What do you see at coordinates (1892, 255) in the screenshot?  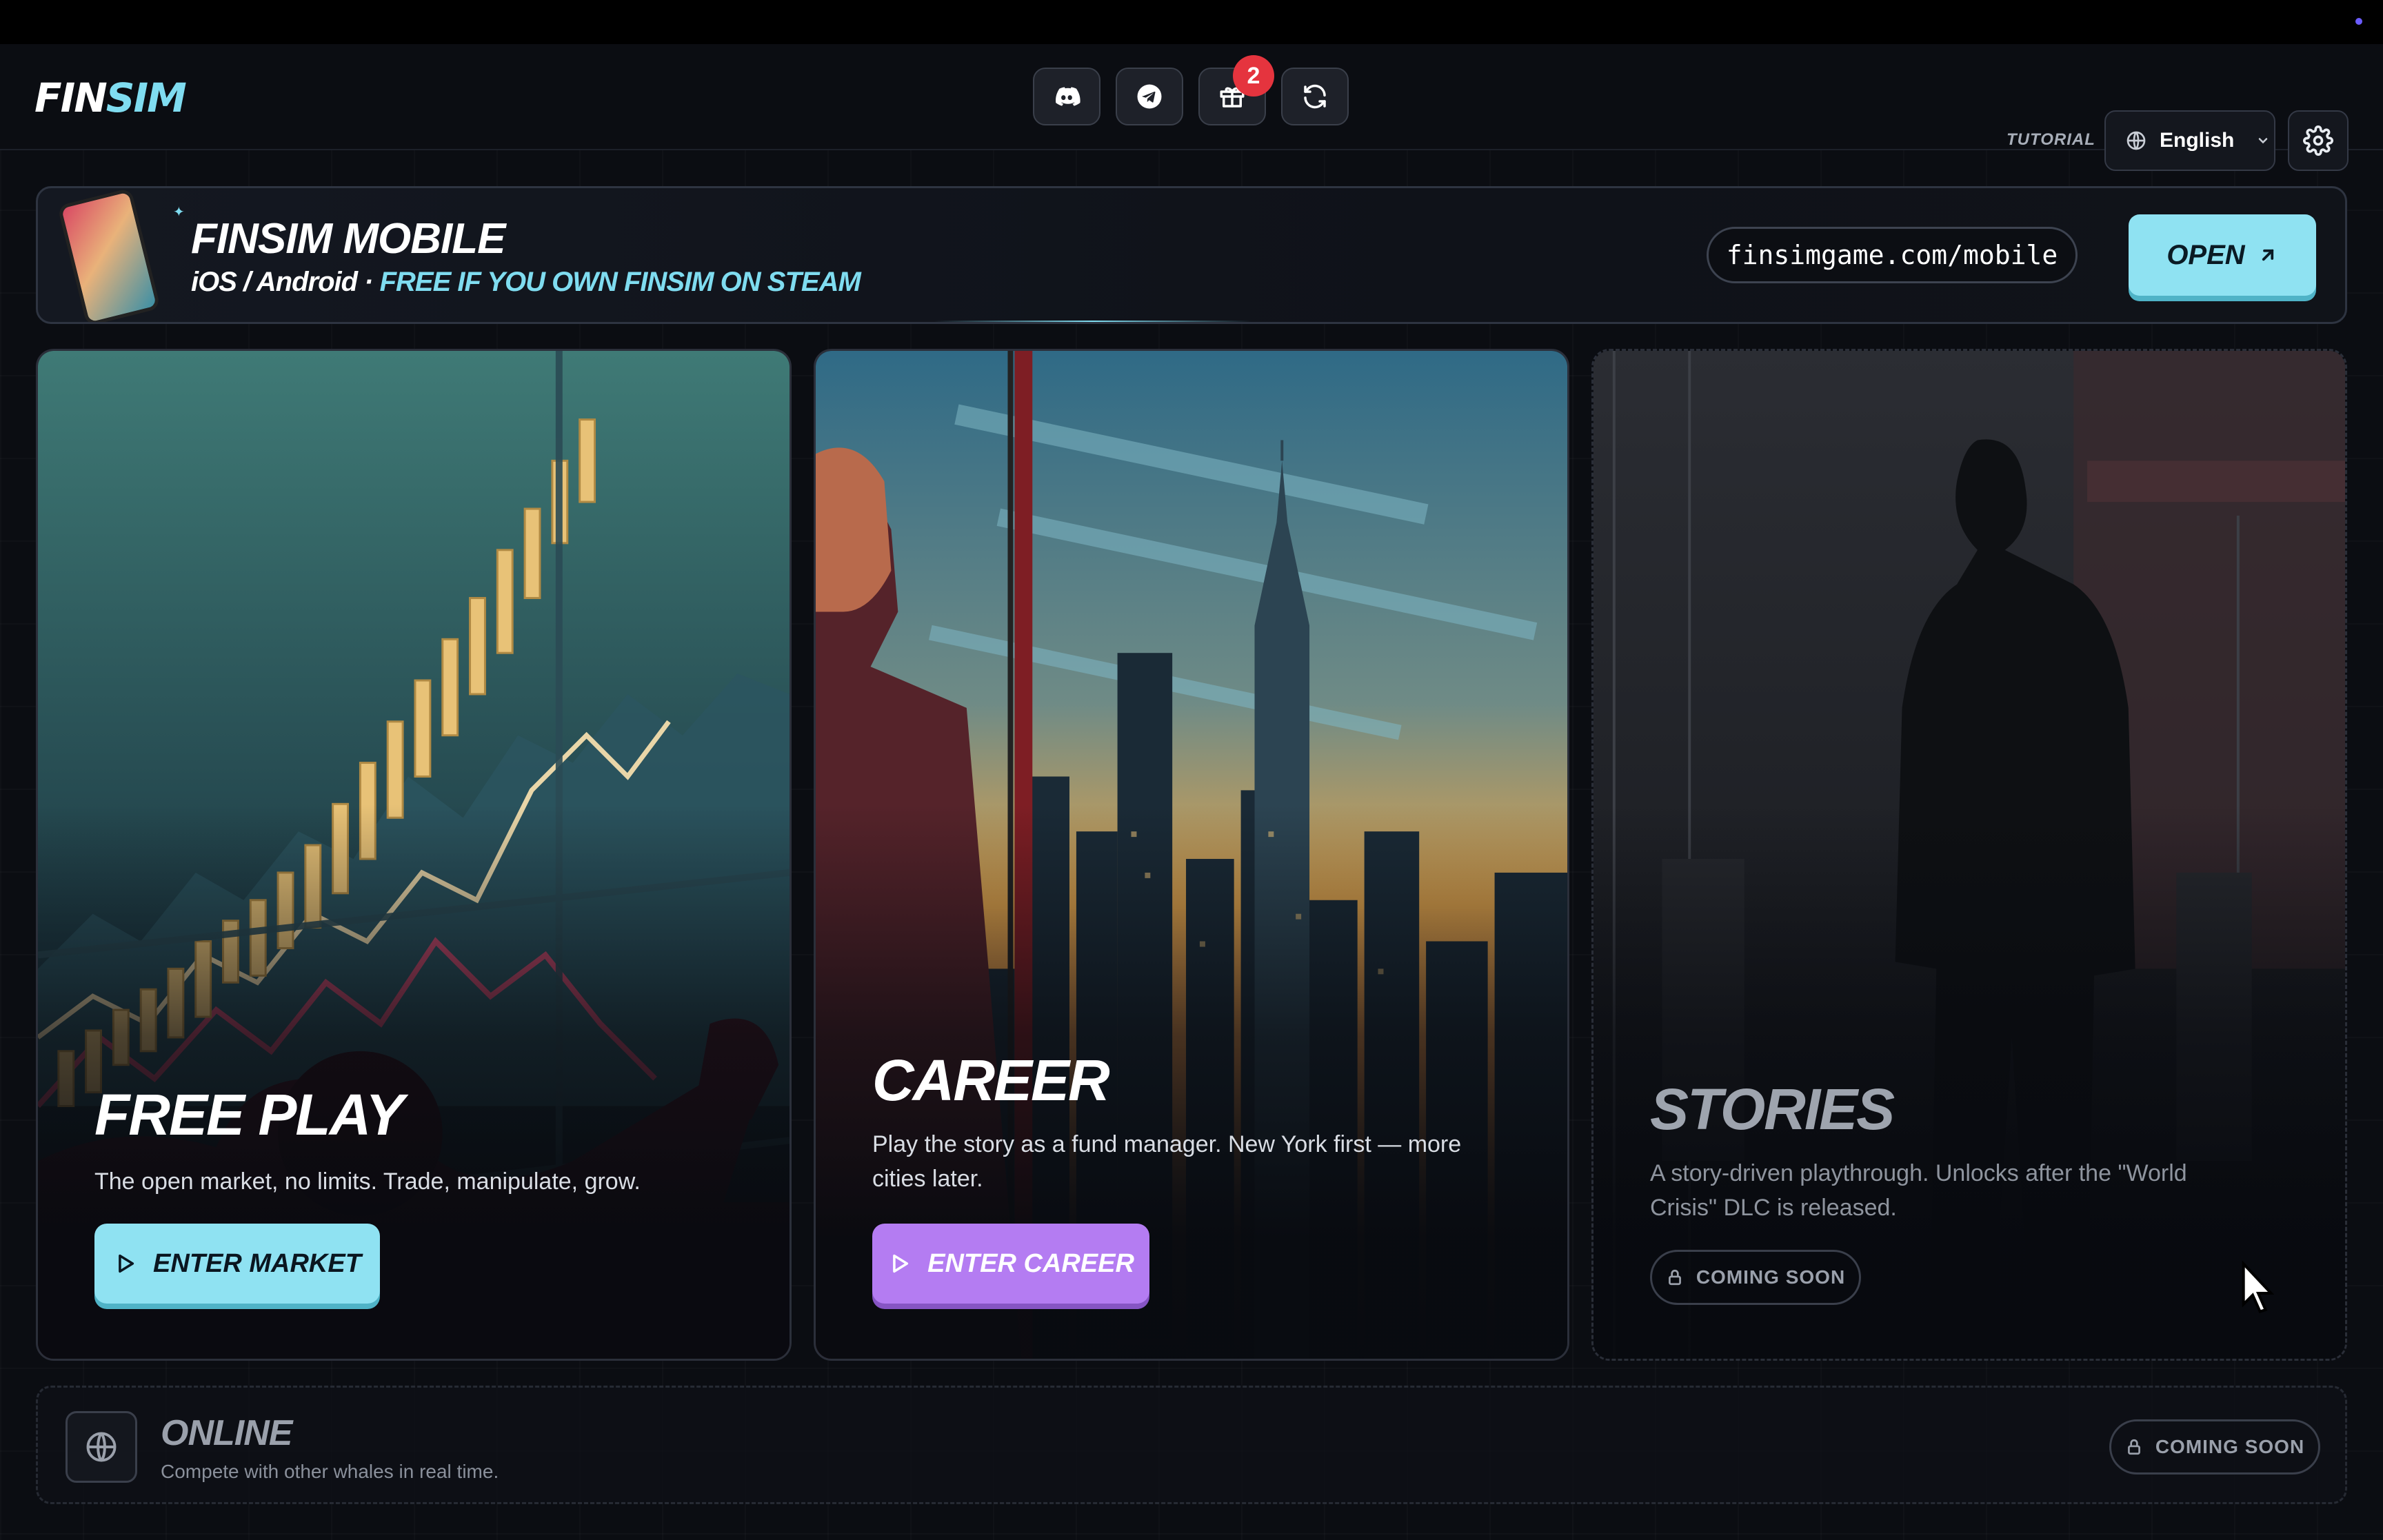 I see `mobile-url-pill: finsimgame.com/mobile` at bounding box center [1892, 255].